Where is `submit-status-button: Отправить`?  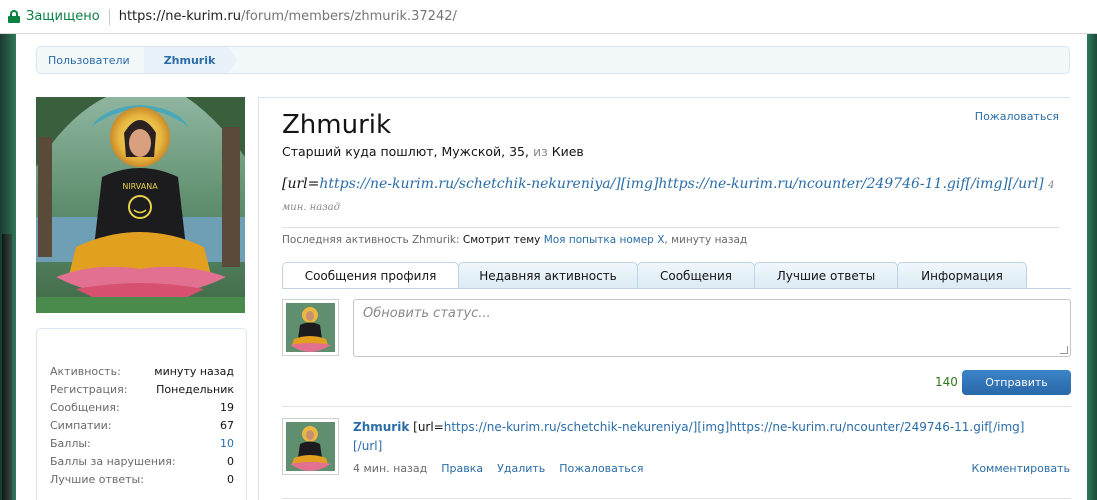 submit-status-button: Отправить is located at coordinates (1016, 382).